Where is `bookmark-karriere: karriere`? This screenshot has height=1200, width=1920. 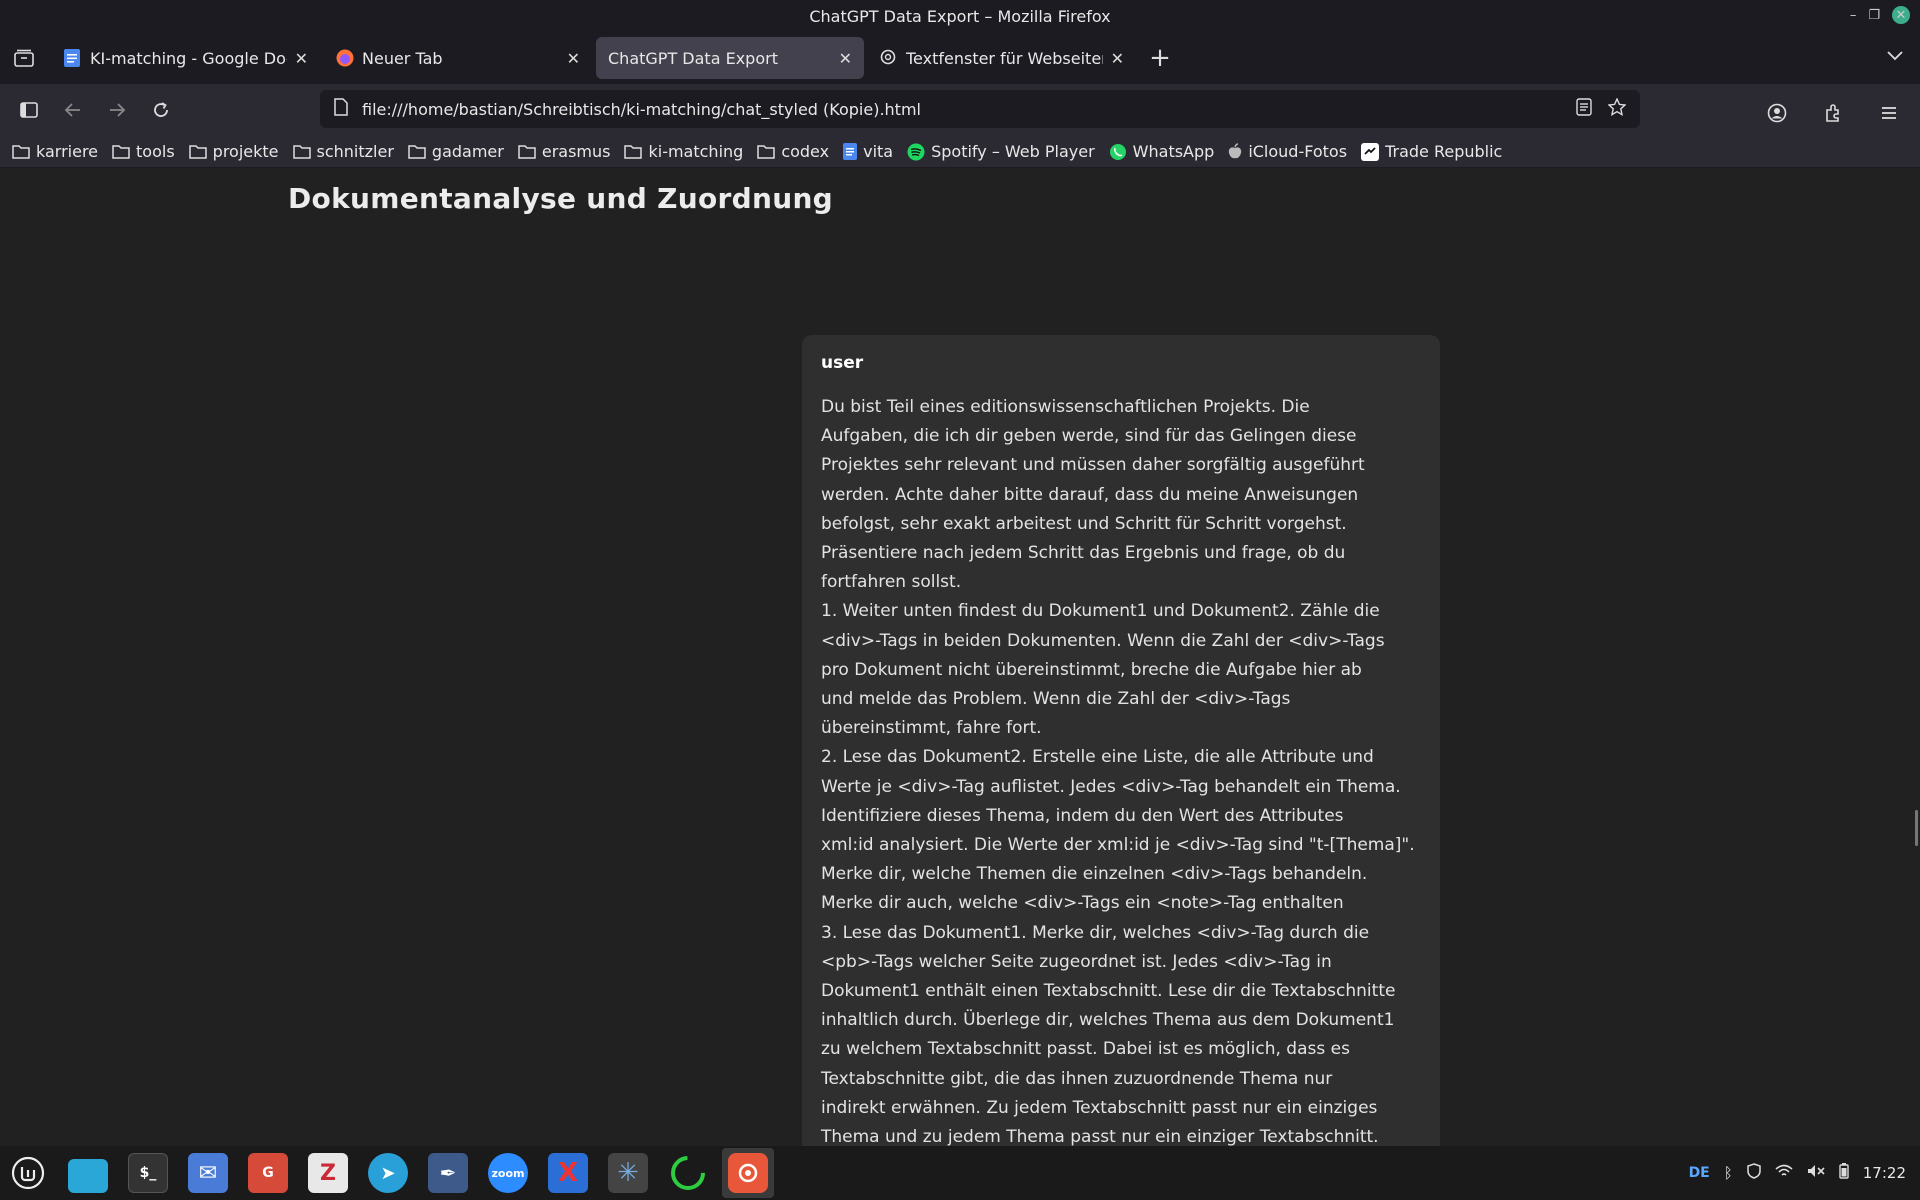
bookmark-karriere: karriere is located at coordinates (55, 151).